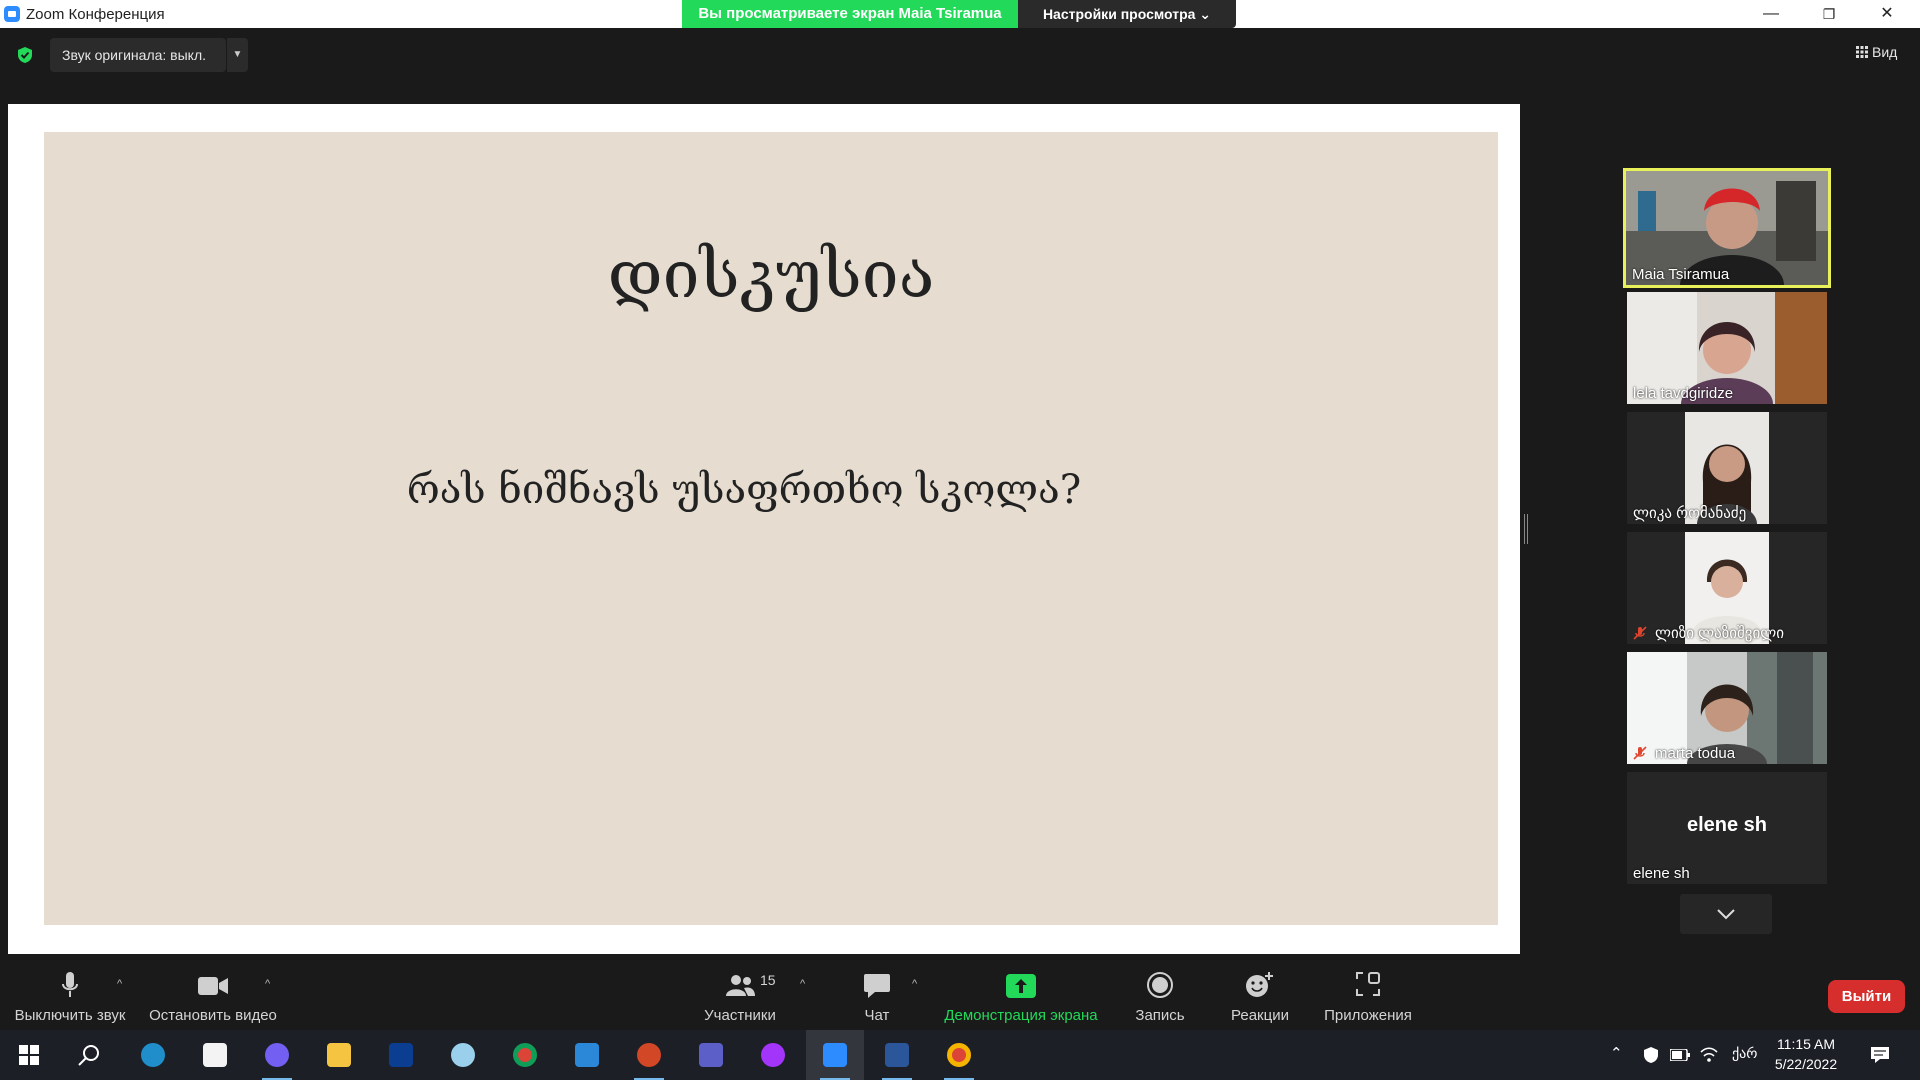 The image size is (1920, 1080). Describe the element at coordinates (740, 1015) in the screenshot. I see `participants-label: Участники` at that location.